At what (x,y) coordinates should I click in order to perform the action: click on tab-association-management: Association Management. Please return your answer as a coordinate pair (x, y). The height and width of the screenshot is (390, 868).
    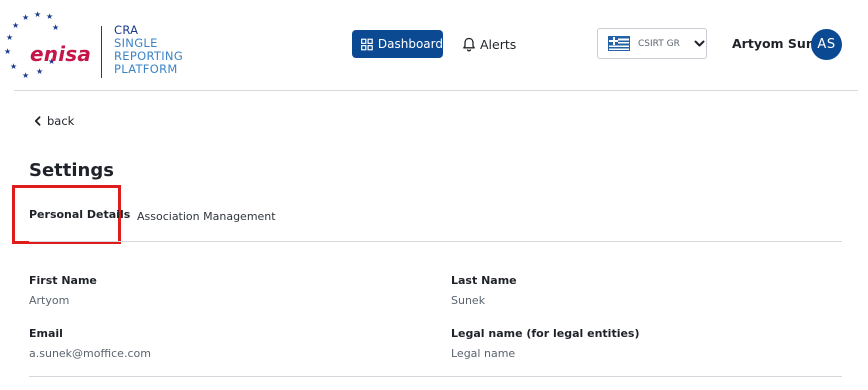
    Looking at the image, I should click on (206, 216).